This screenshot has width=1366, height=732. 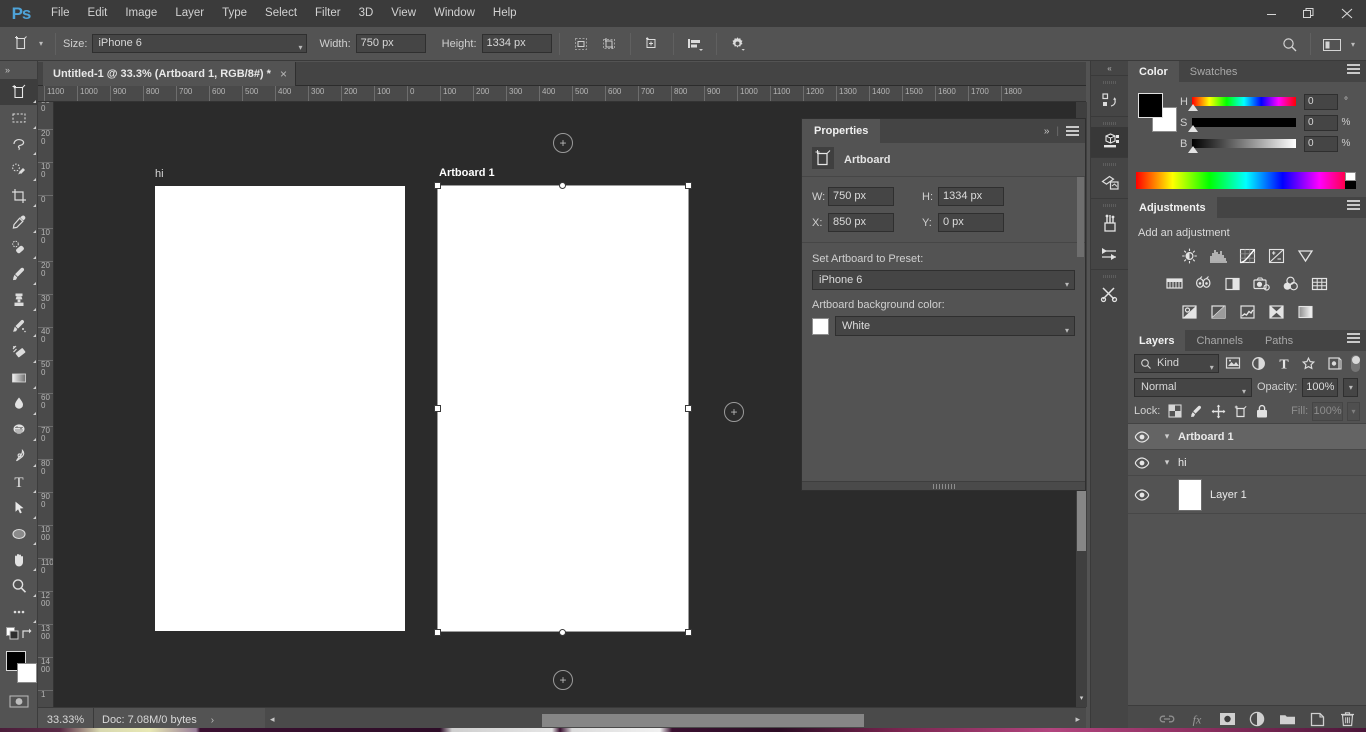 What do you see at coordinates (1172, 207) in the screenshot?
I see `tab-adjustments: Adjustments` at bounding box center [1172, 207].